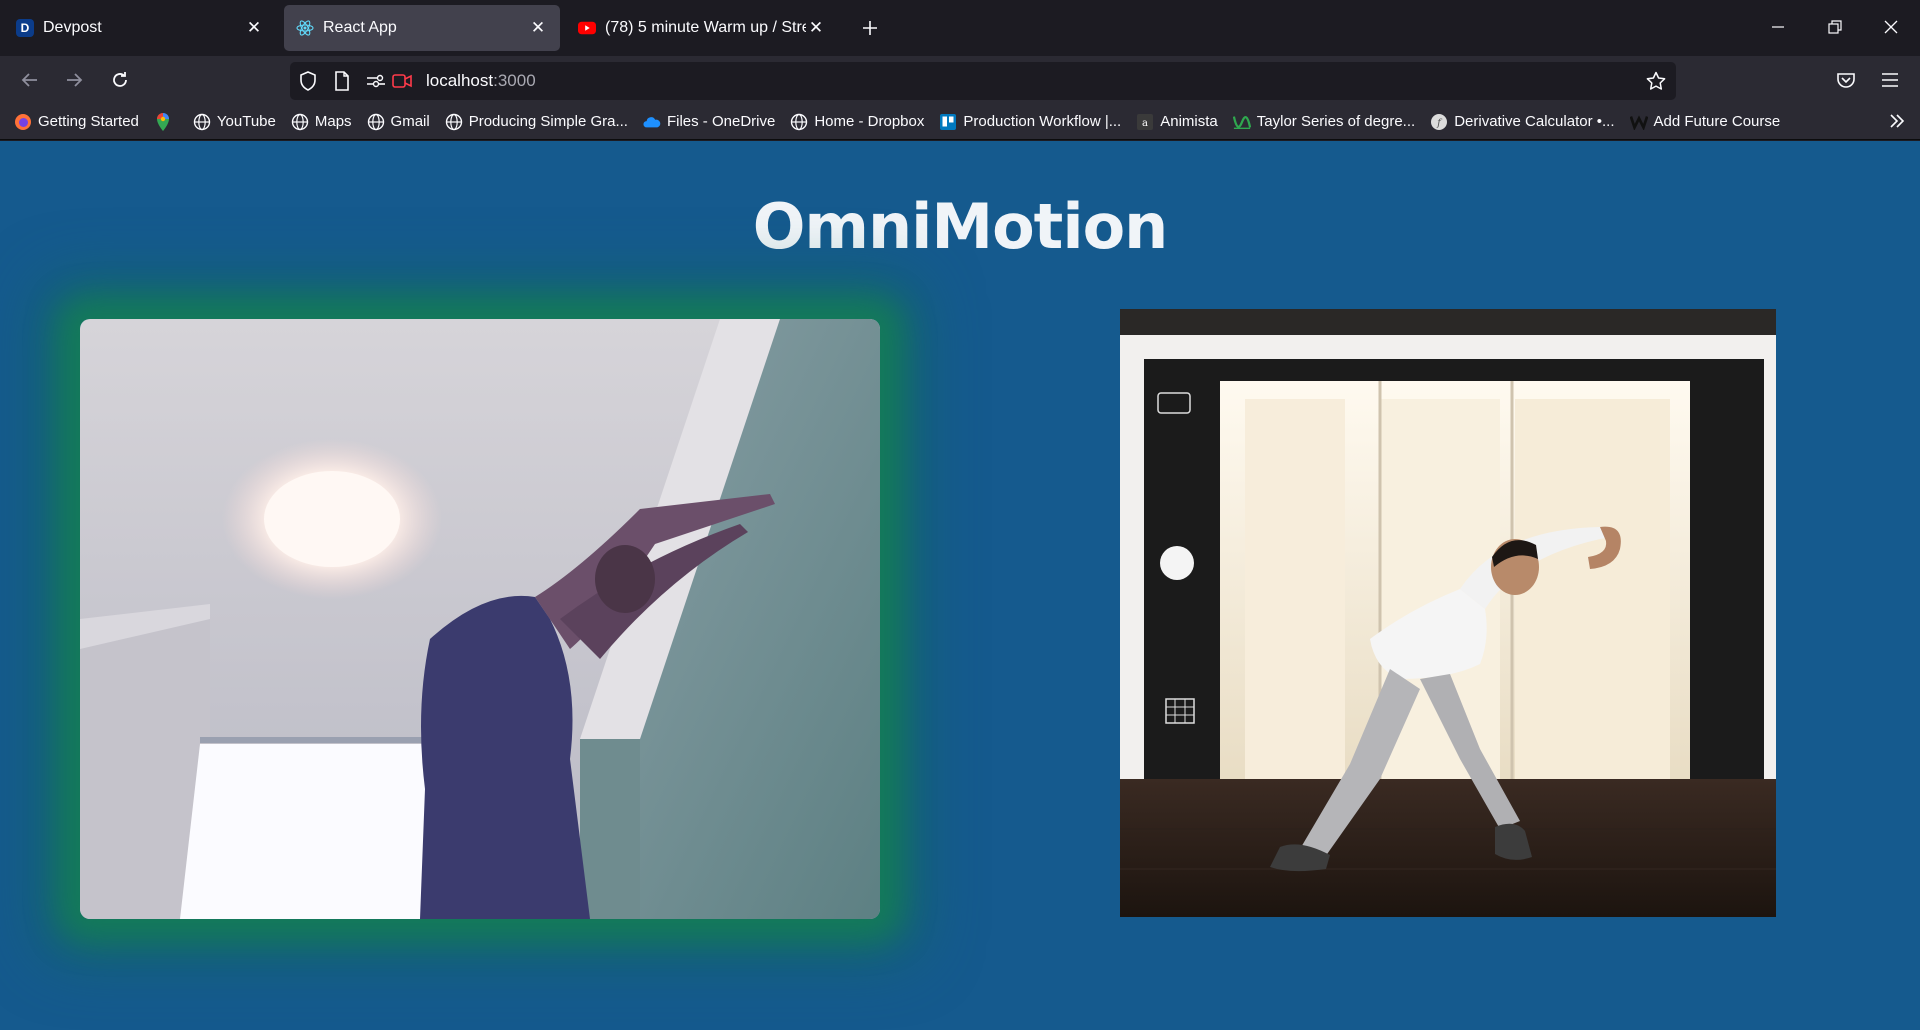 The image size is (1920, 1030). I want to click on page-title: OmniMotion, so click(960, 226).